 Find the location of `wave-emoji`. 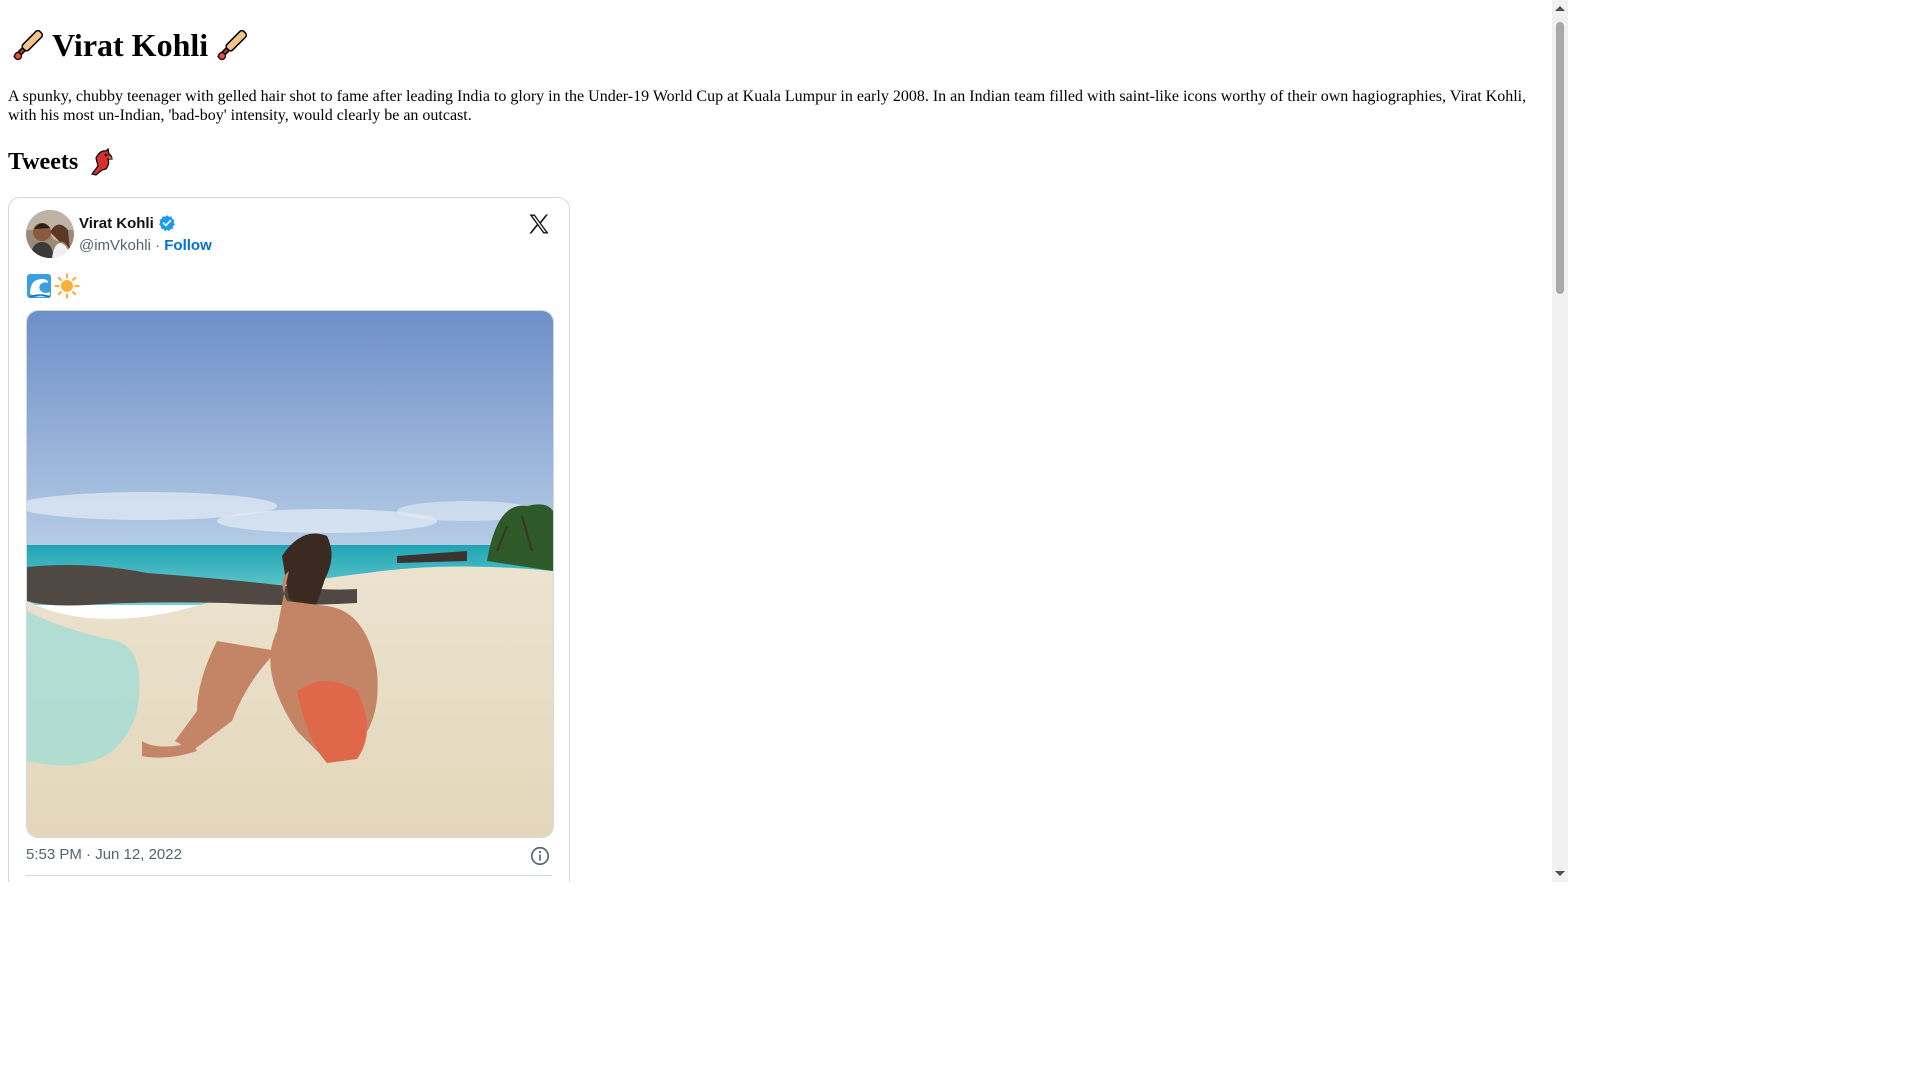

wave-emoji is located at coordinates (39, 286).